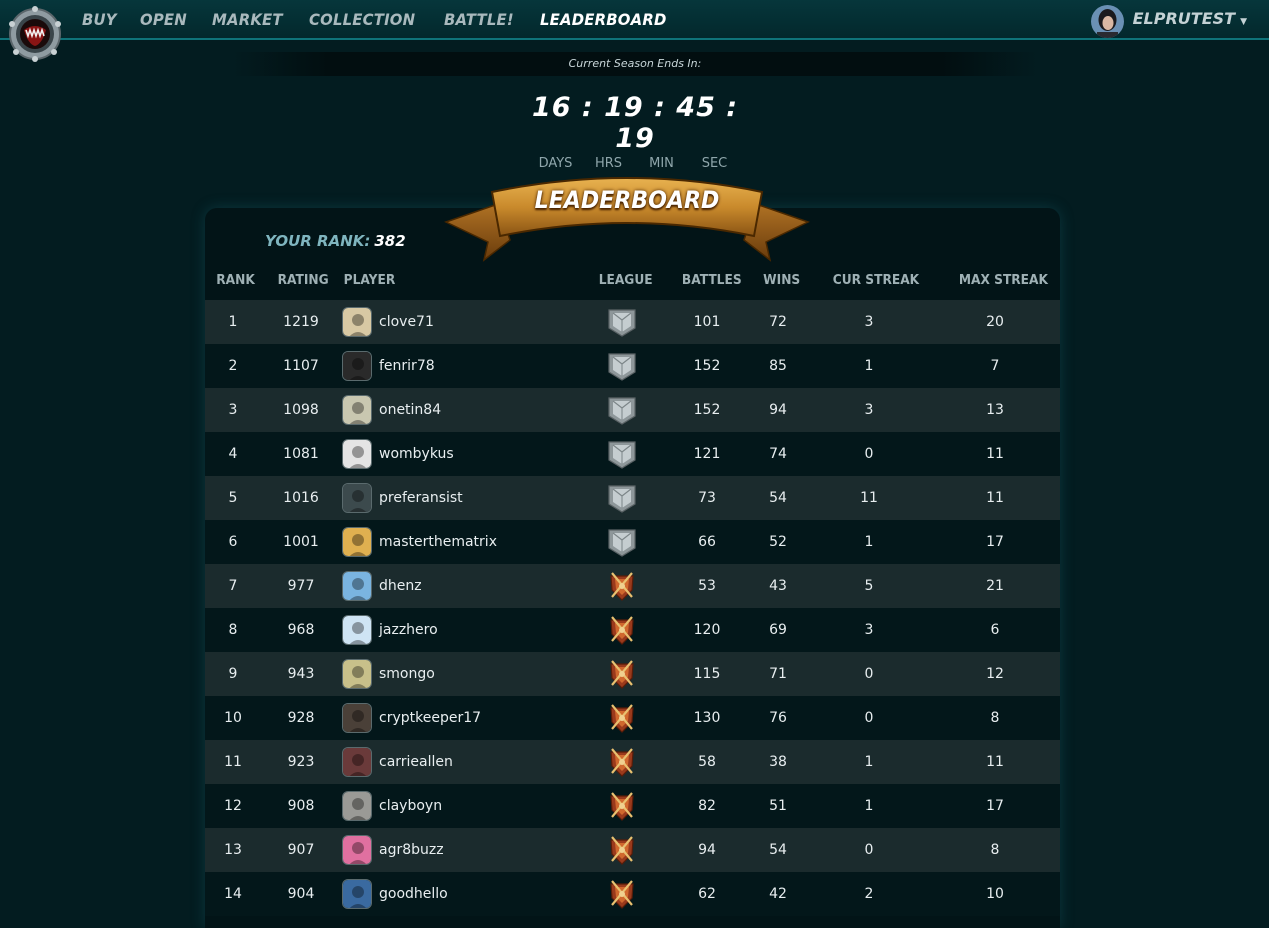 Image resolution: width=1269 pixels, height=928 pixels. Describe the element at coordinates (303, 280) in the screenshot. I see `header-rating: RATING` at that location.